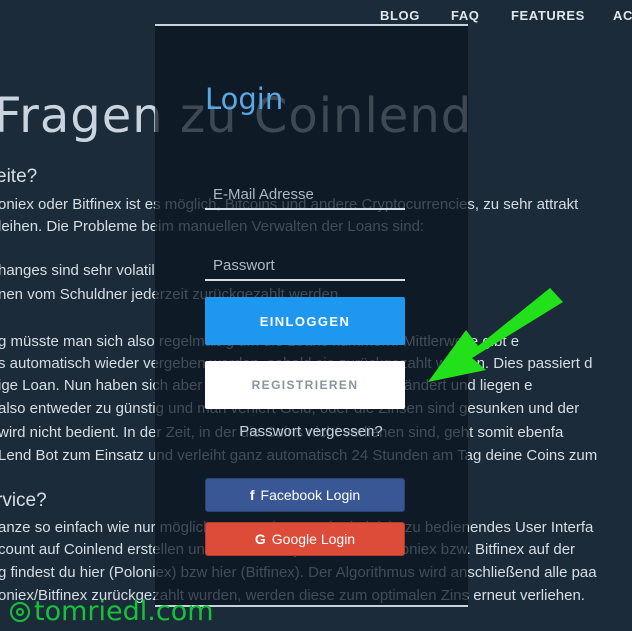  What do you see at coordinates (19, 176) in the screenshot?
I see `section-title-1: eite?` at bounding box center [19, 176].